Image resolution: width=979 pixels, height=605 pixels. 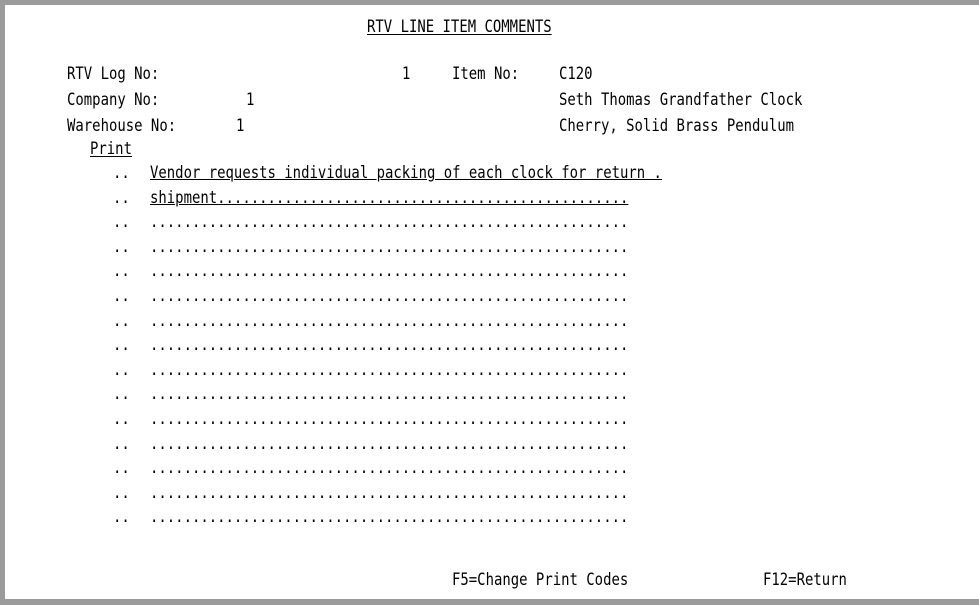 I want to click on item-description-line2: Cherry, Solid Brass Pendulum, so click(x=676, y=126).